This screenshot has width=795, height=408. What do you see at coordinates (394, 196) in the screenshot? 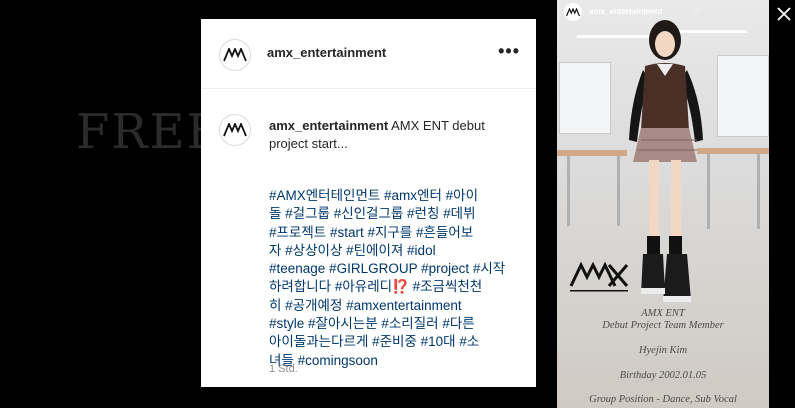
I see `hashtag-line: #AMX엔터테인먼트 #amx엔터 #아이` at bounding box center [394, 196].